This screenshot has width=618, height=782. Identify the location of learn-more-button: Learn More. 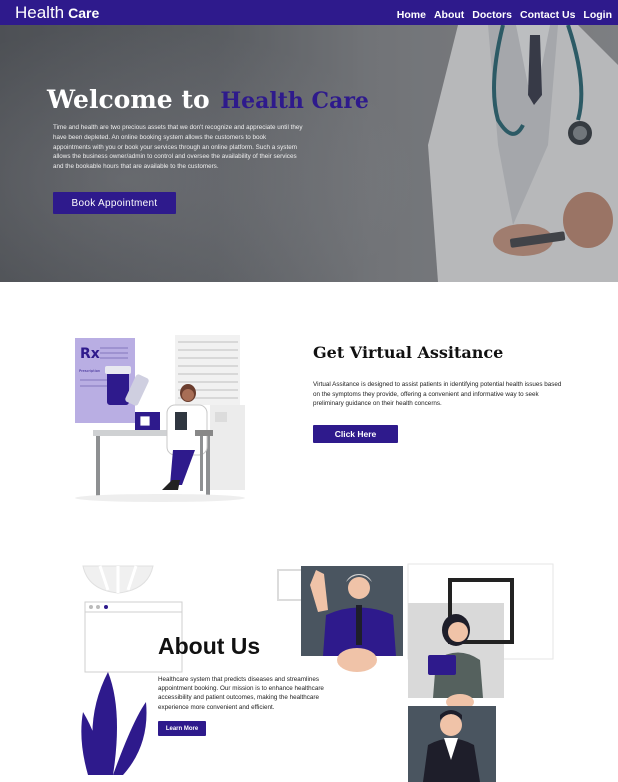
(182, 728).